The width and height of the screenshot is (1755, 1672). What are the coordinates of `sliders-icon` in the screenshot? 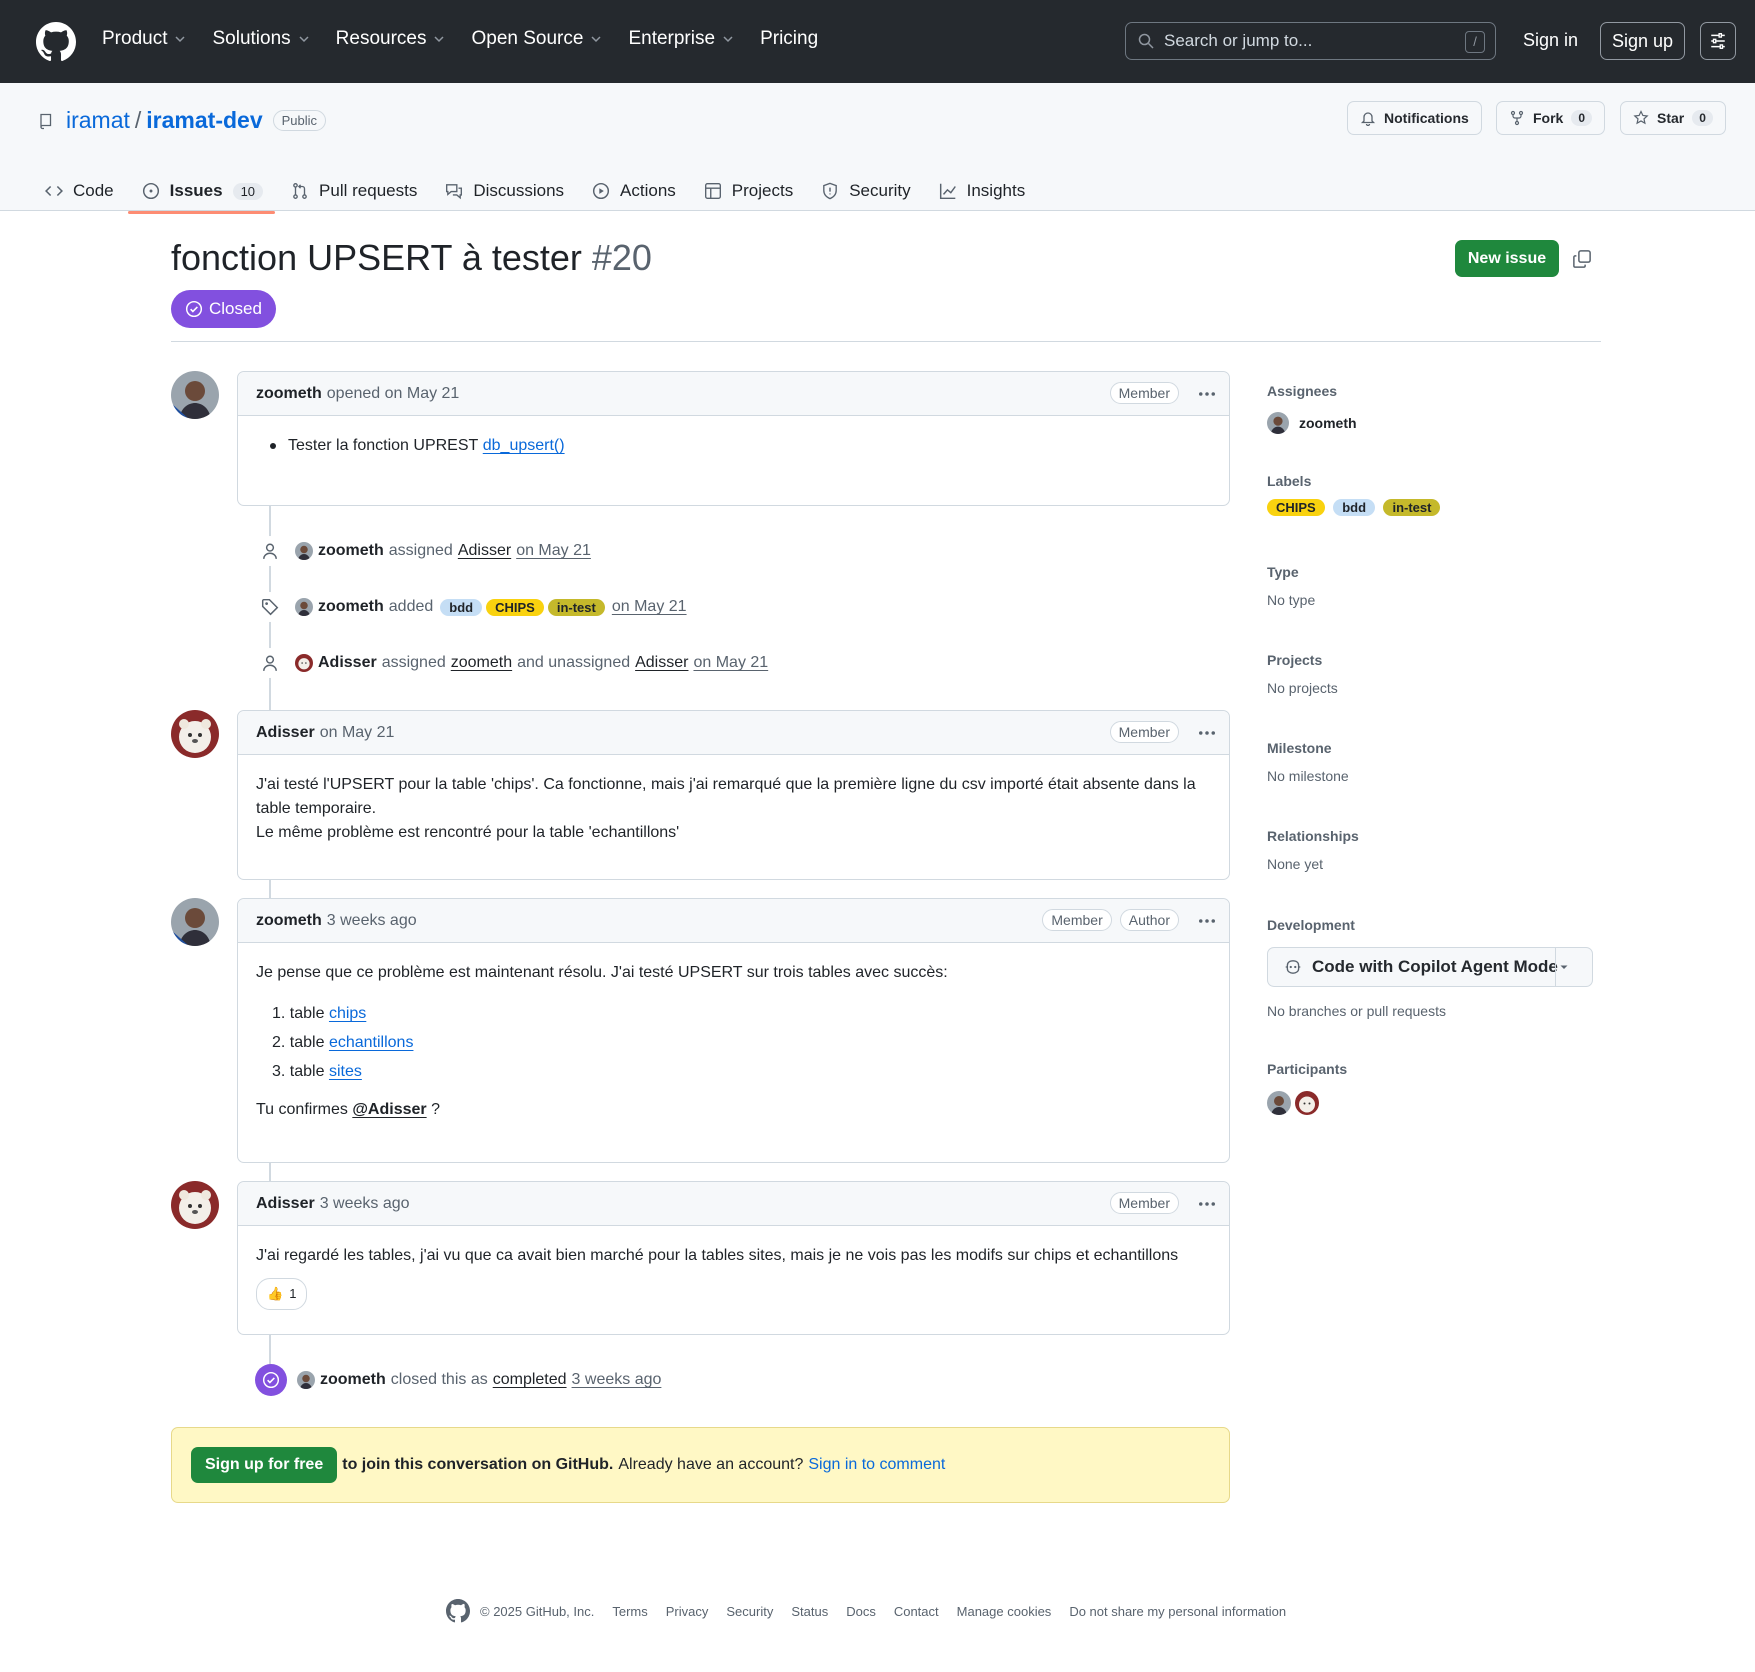 It's located at (1718, 41).